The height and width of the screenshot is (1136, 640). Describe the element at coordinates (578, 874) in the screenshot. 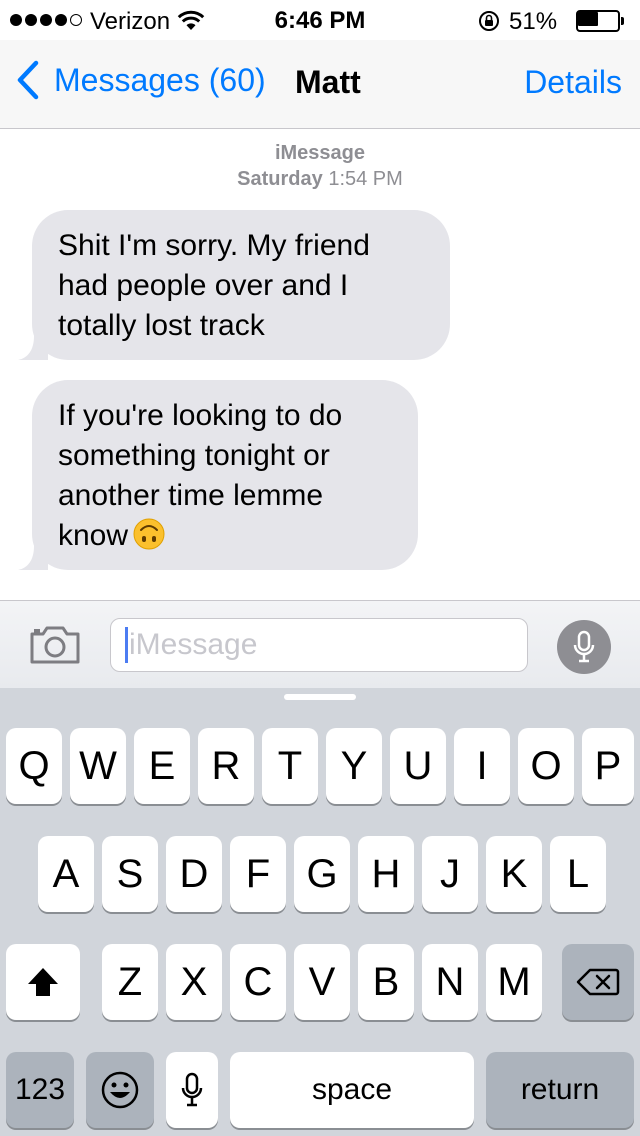

I see `key-l: L` at that location.